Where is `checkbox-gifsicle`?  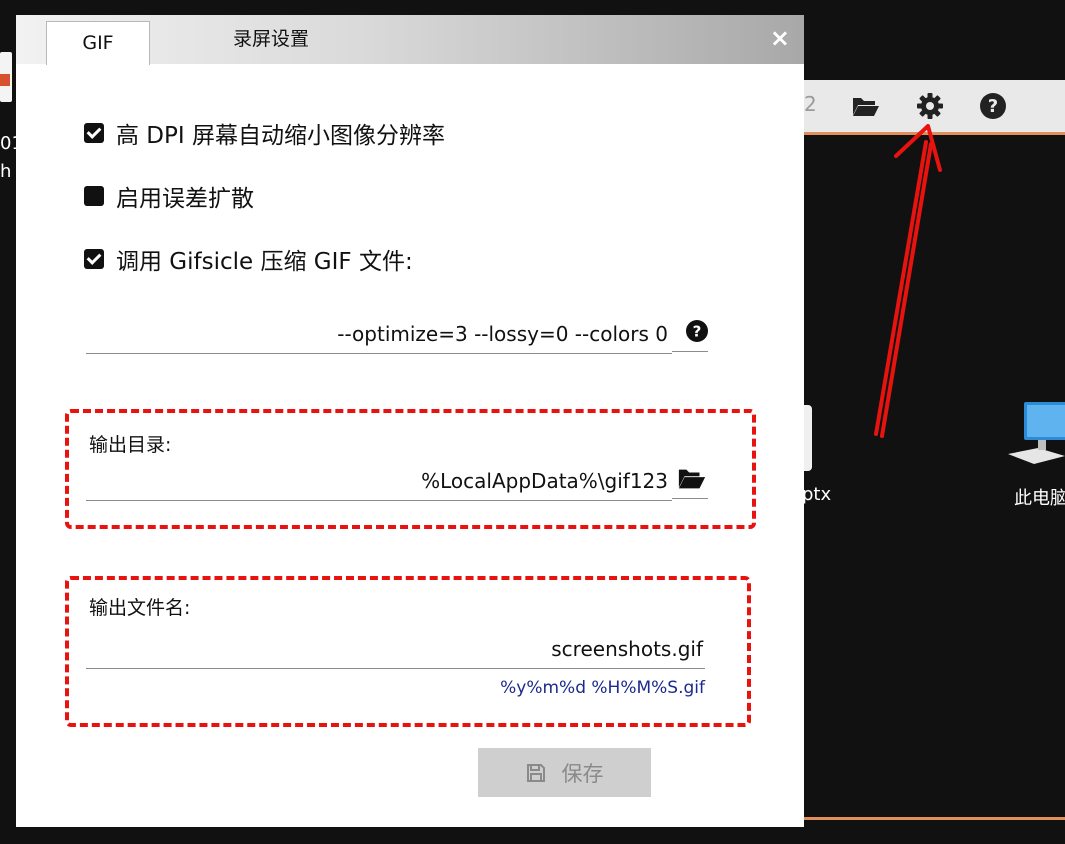
checkbox-gifsicle is located at coordinates (94, 259).